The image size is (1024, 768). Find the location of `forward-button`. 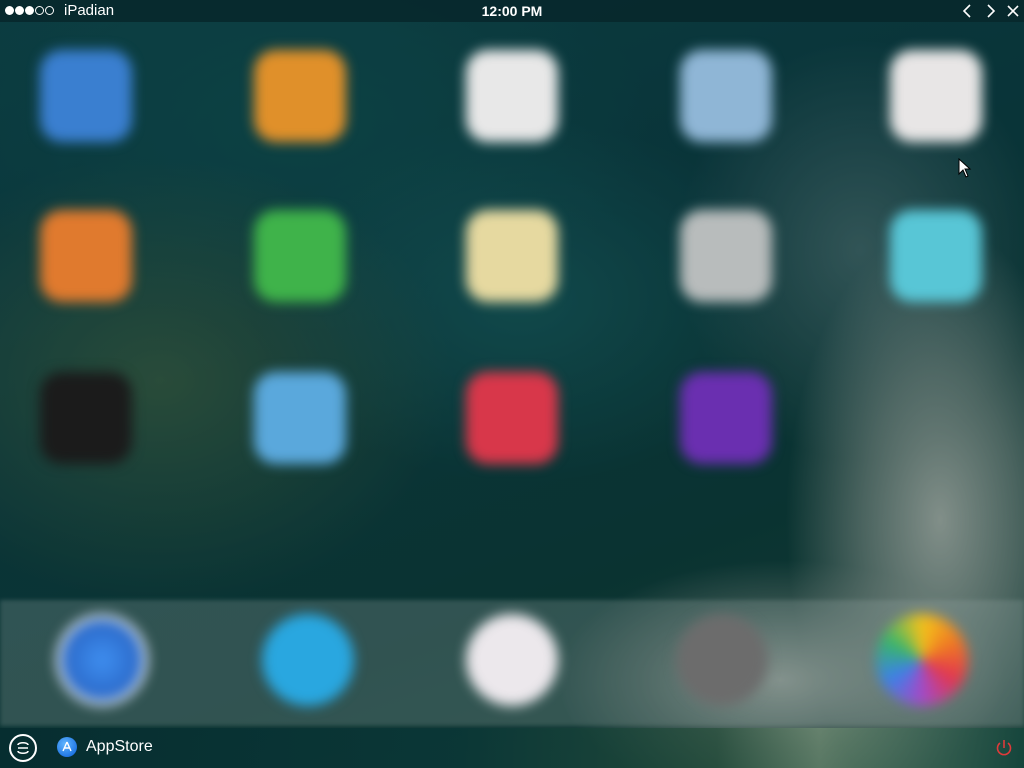

forward-button is located at coordinates (991, 11).